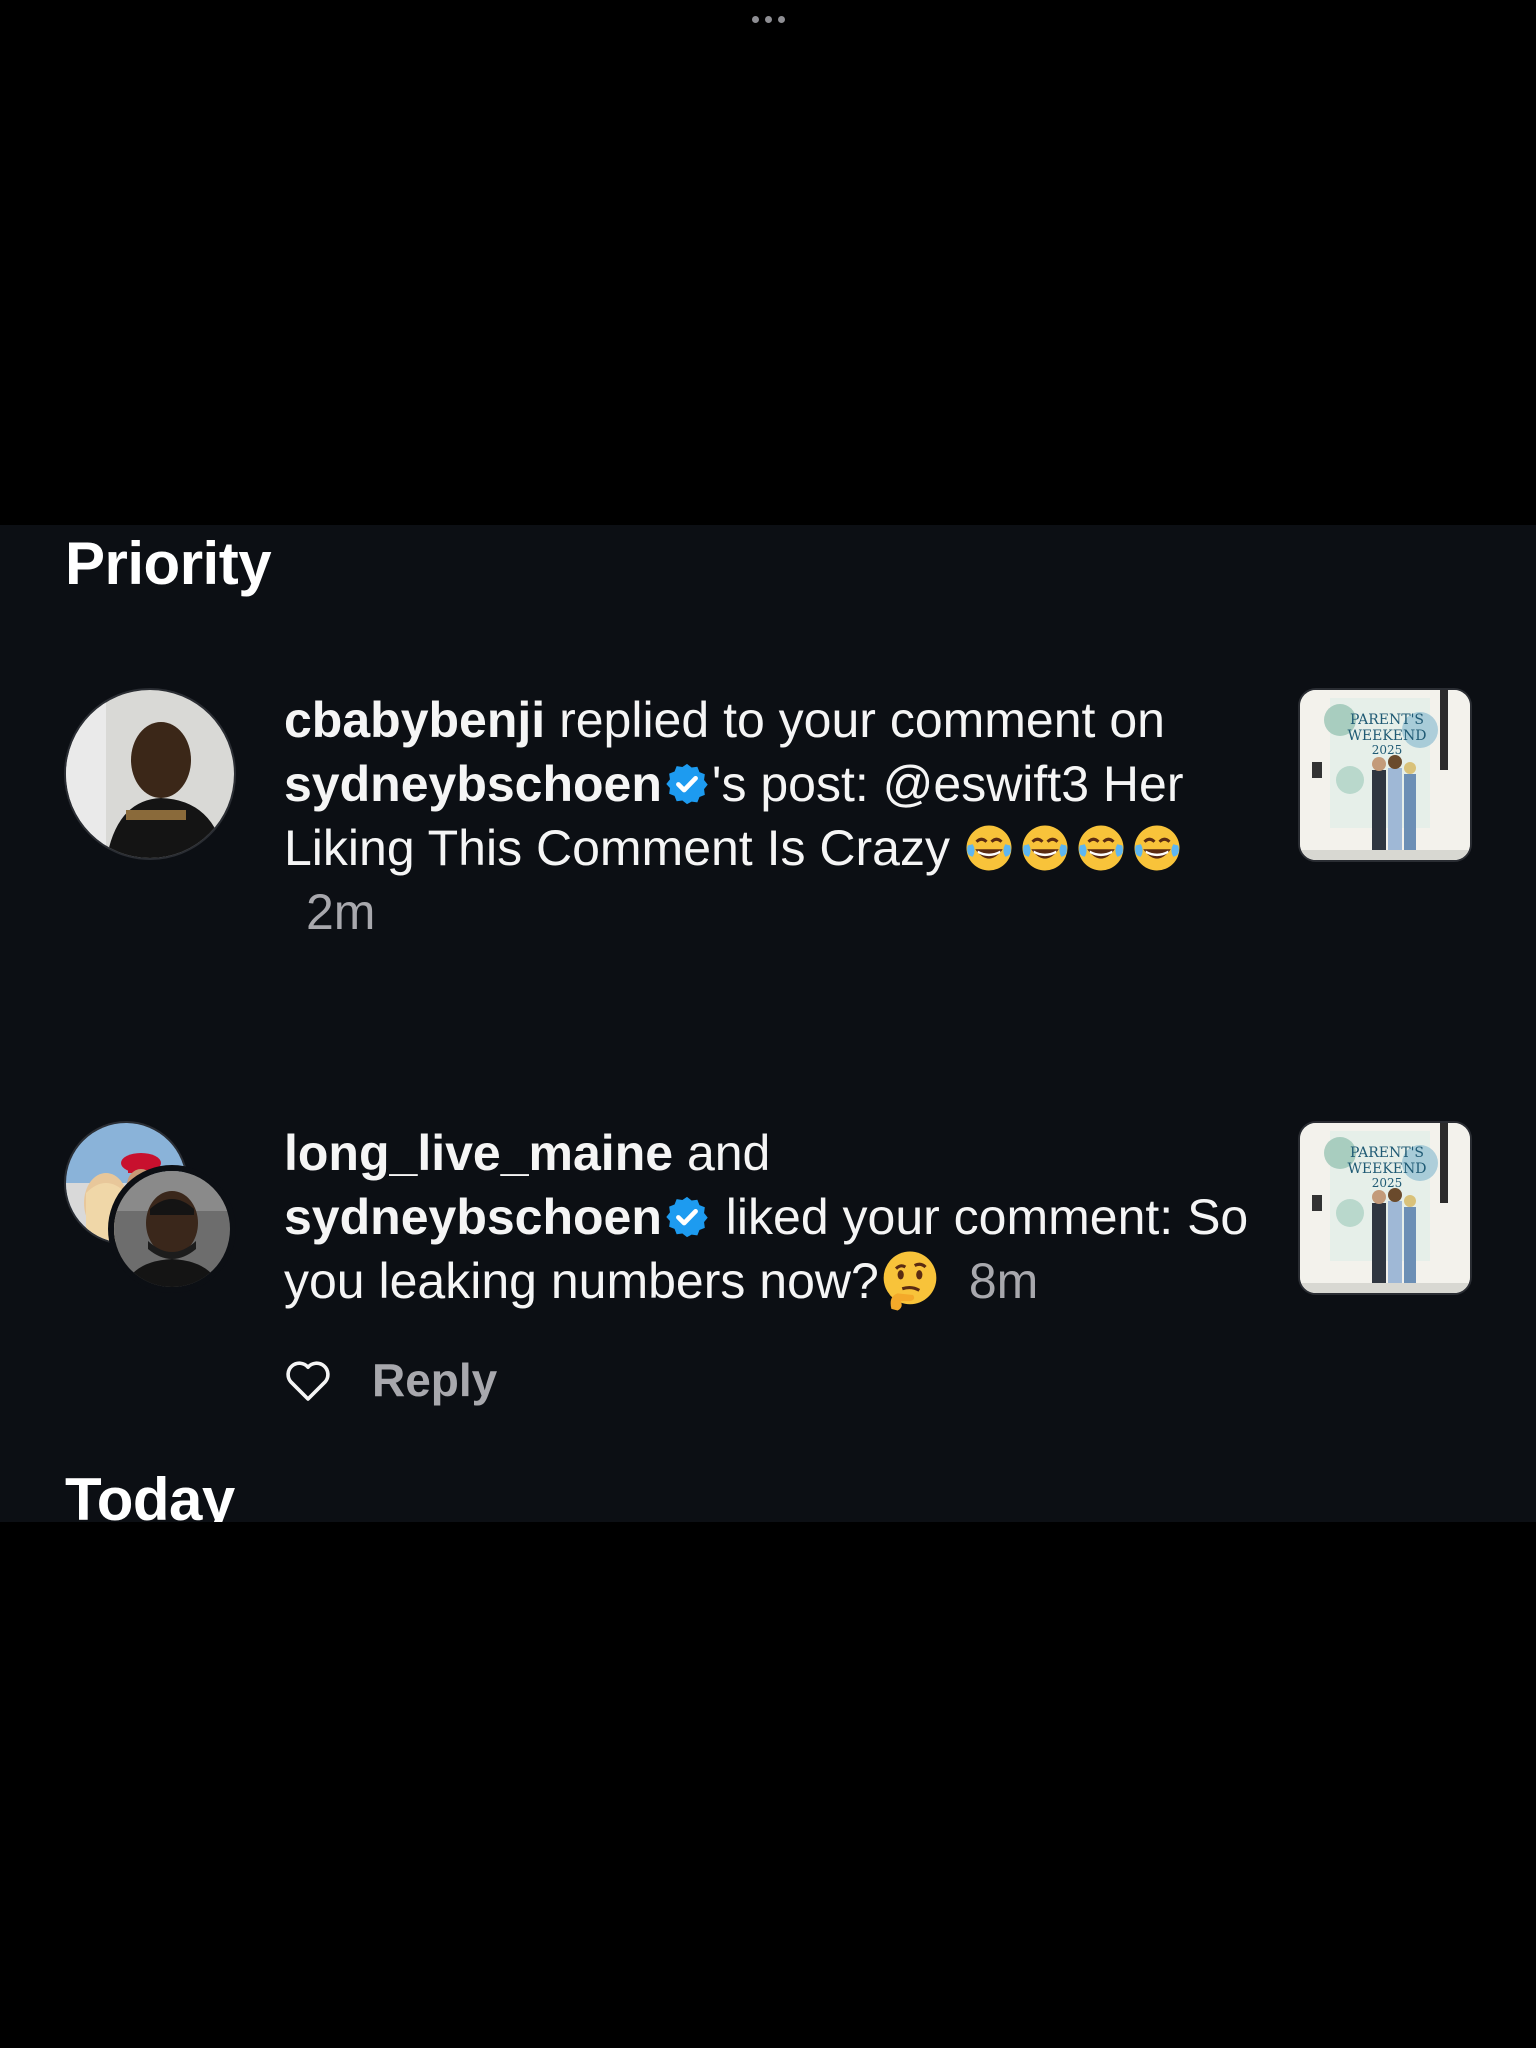 This screenshot has height=2048, width=1536. I want to click on reply-button: Reply, so click(434, 1380).